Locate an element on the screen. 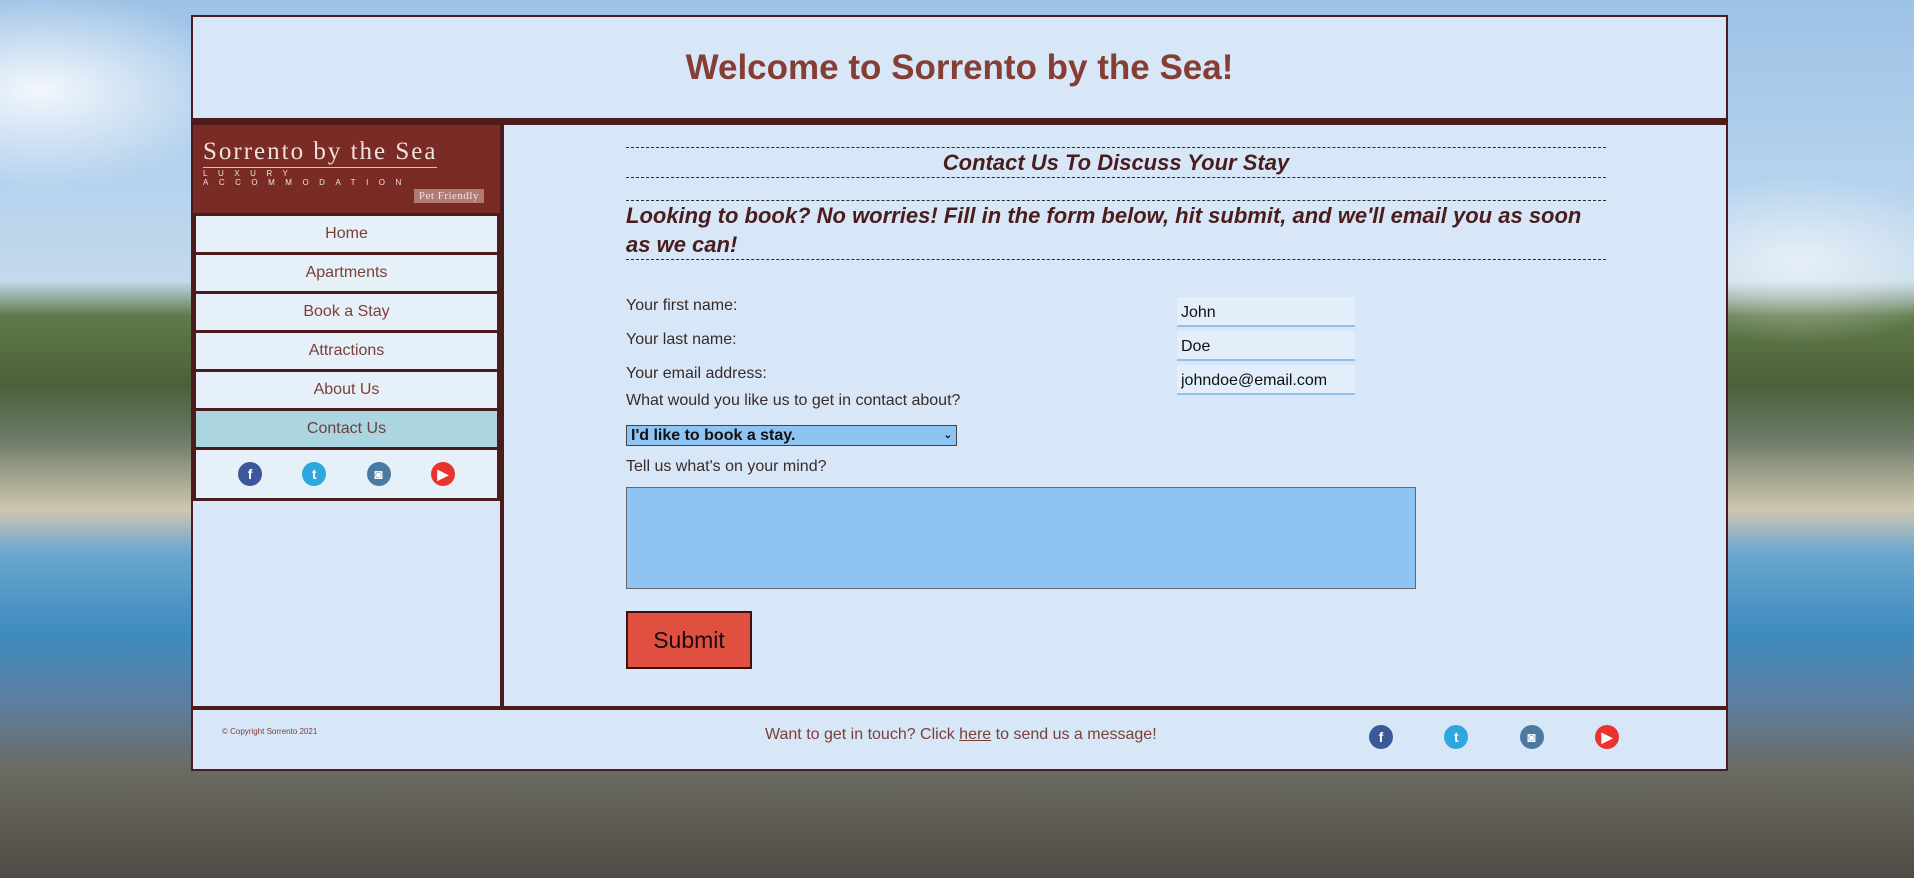 The width and height of the screenshot is (1914, 878). sidebar-social-links: f t ◙ ▶ is located at coordinates (346, 475).